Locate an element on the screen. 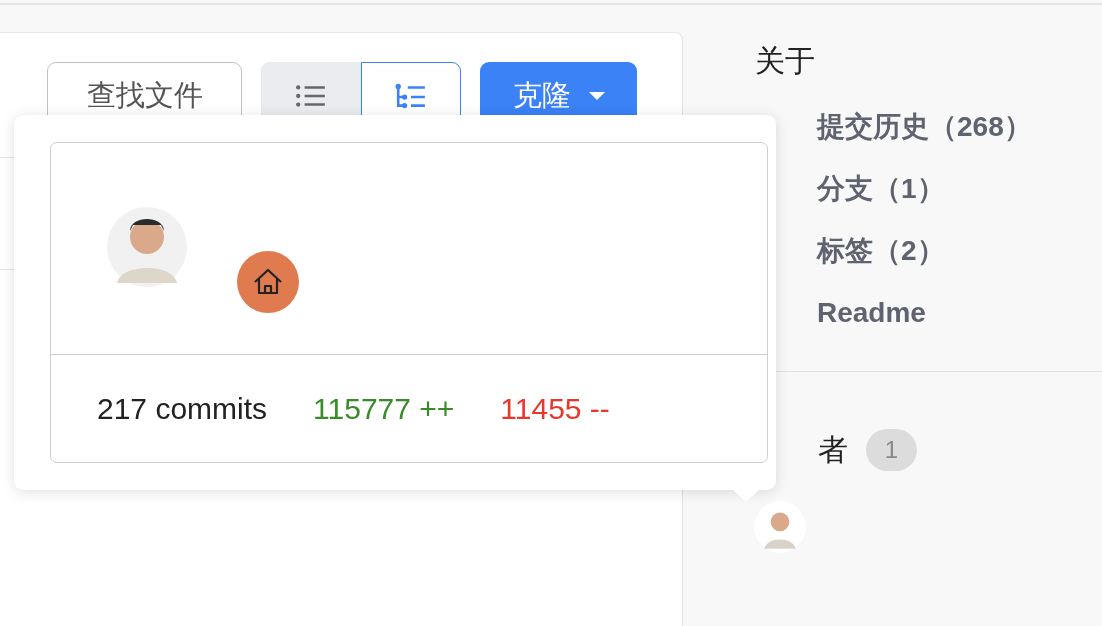 The width and height of the screenshot is (1102, 626). contributor-avatar is located at coordinates (780, 527).